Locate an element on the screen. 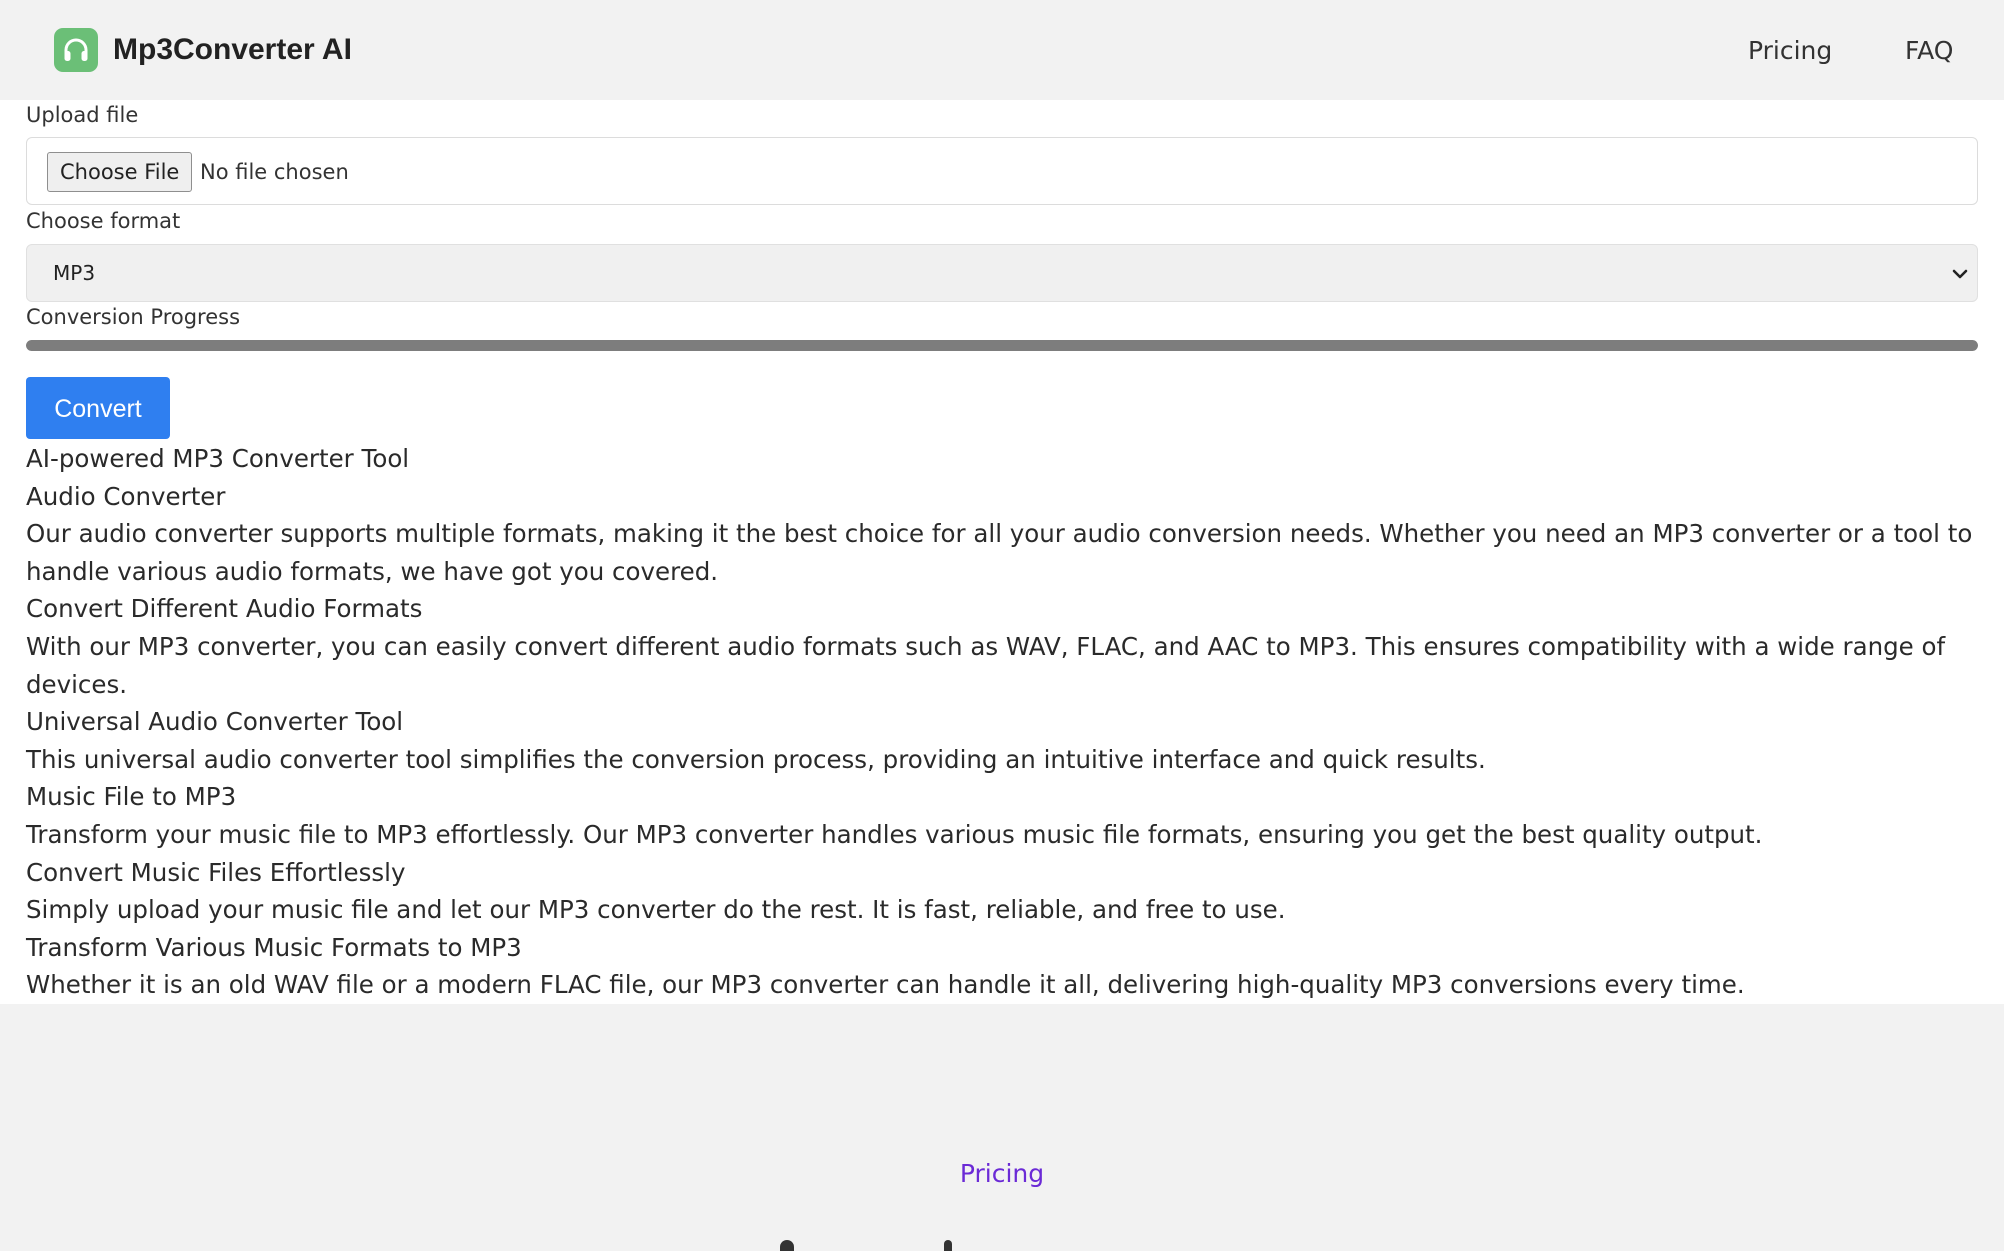  progress-fill is located at coordinates (1002, 345).